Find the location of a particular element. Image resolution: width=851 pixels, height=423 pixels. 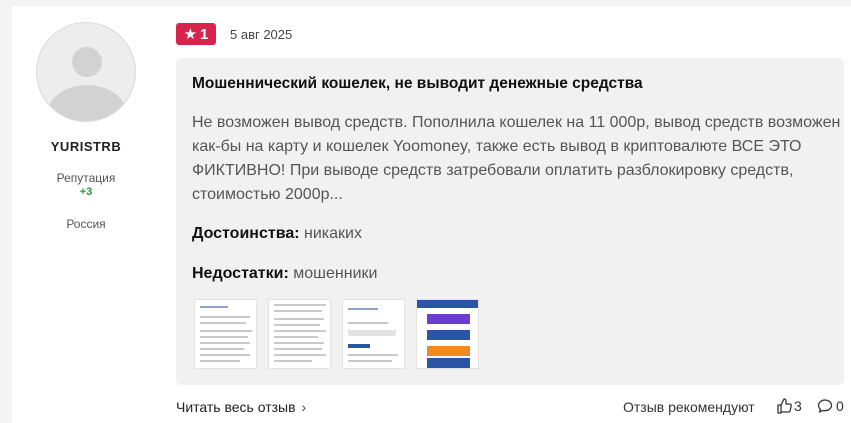

cons-label: Недостатки: is located at coordinates (240, 273).